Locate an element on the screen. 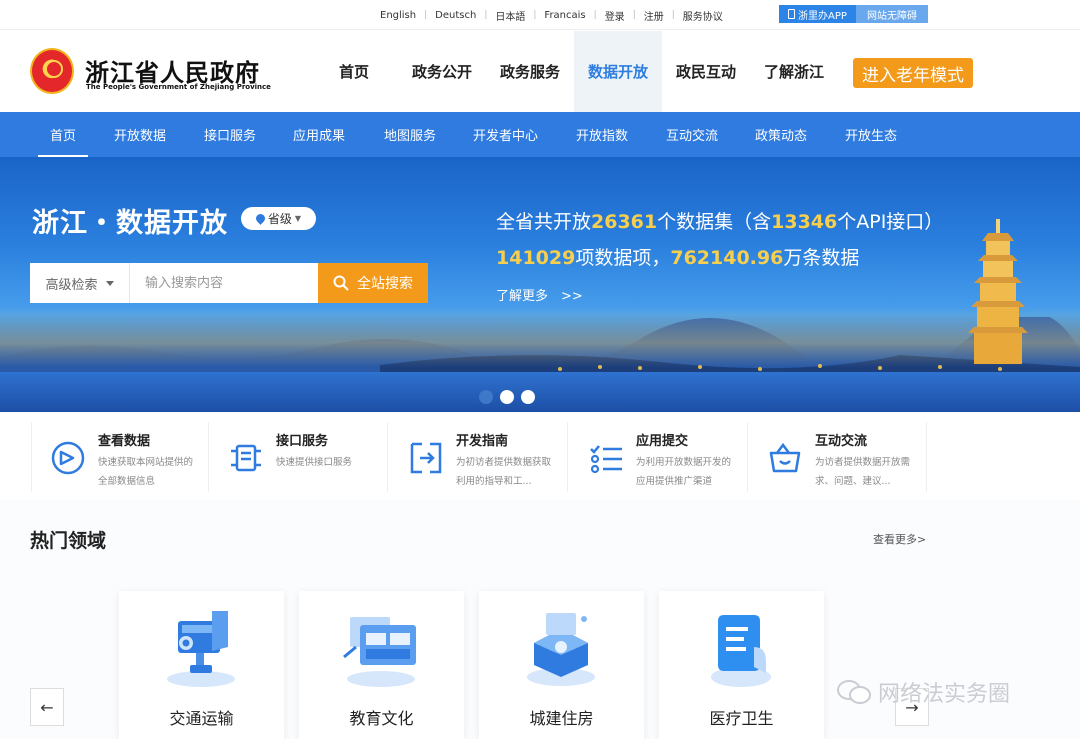  watermark-text: 网络法实务圈 is located at coordinates (944, 694).